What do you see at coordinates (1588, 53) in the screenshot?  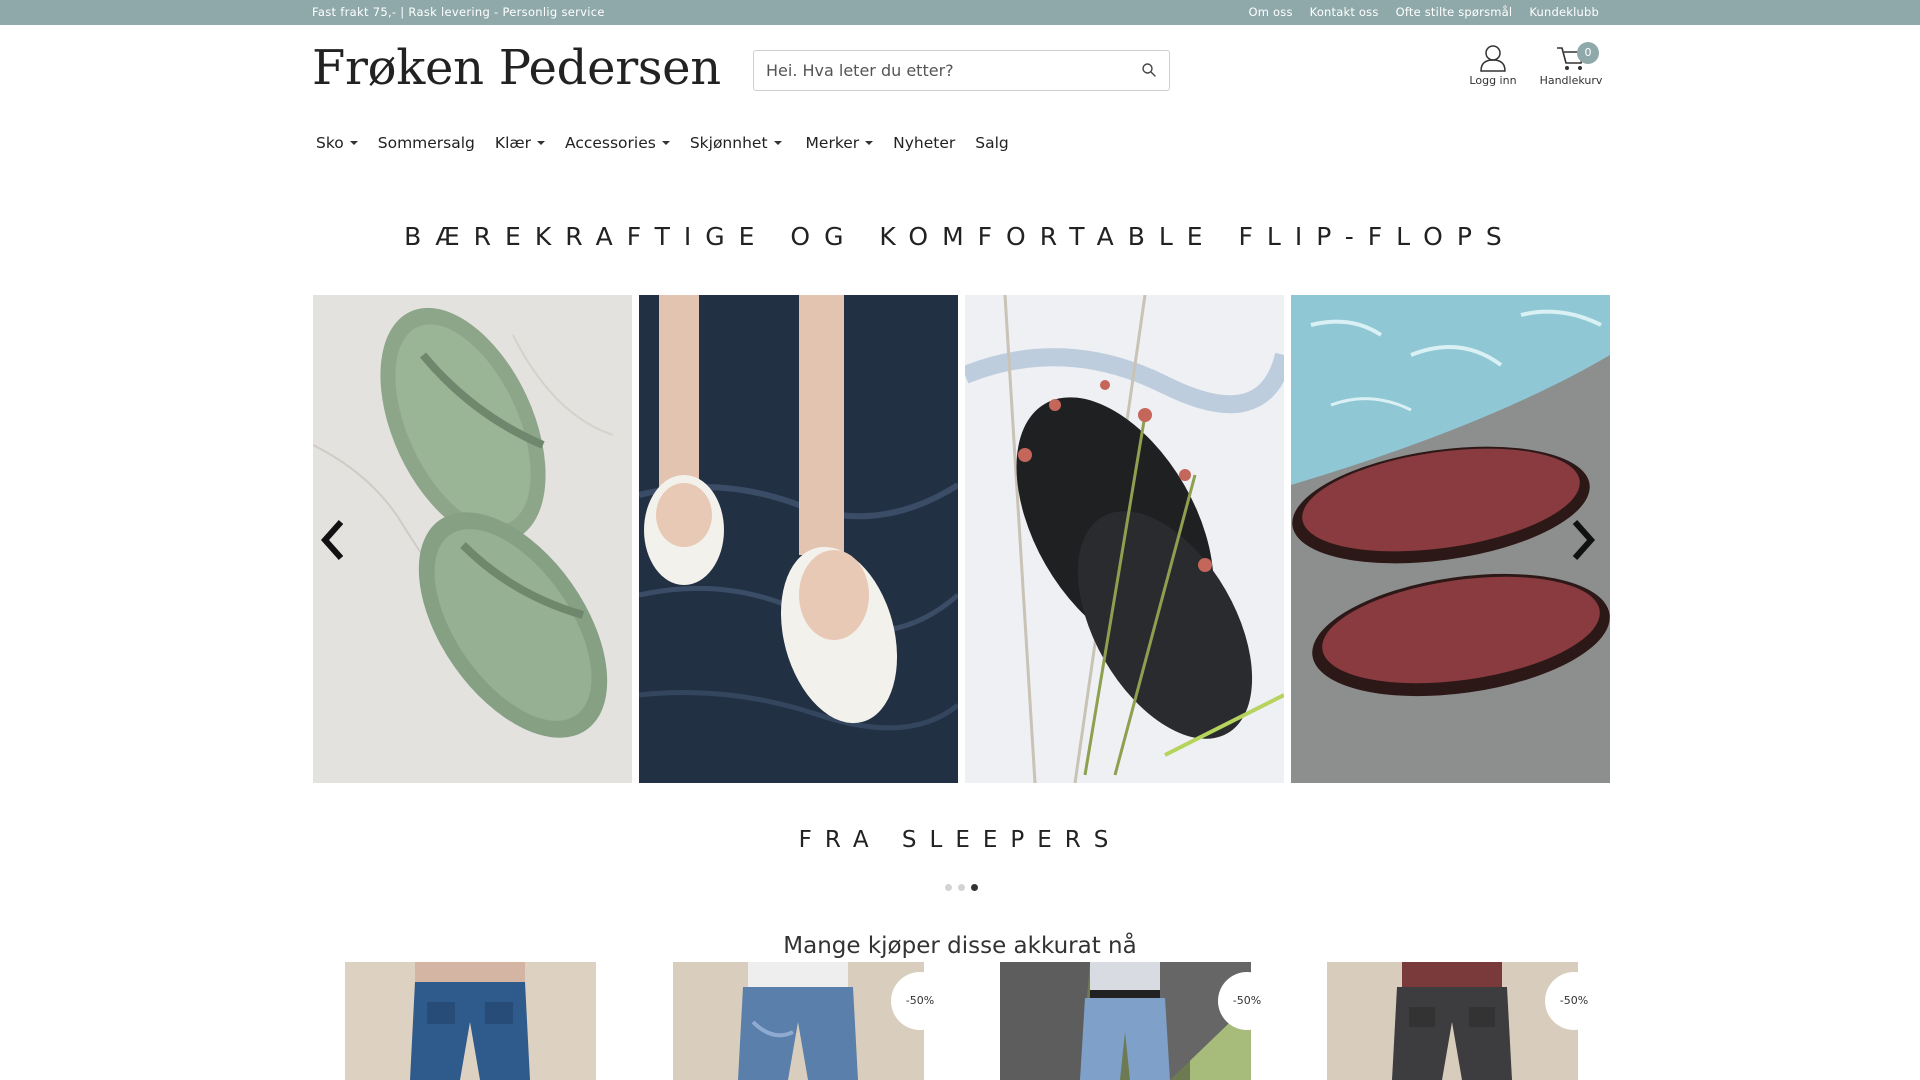 I see `cart-count-badge: 0` at bounding box center [1588, 53].